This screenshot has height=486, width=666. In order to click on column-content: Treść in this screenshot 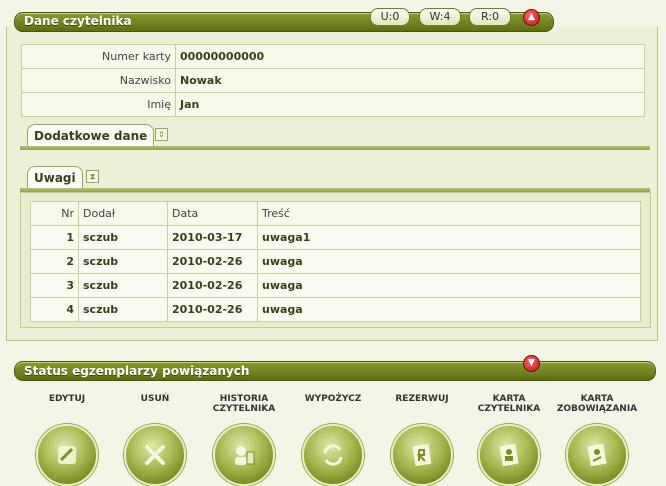, I will do `click(449, 213)`.